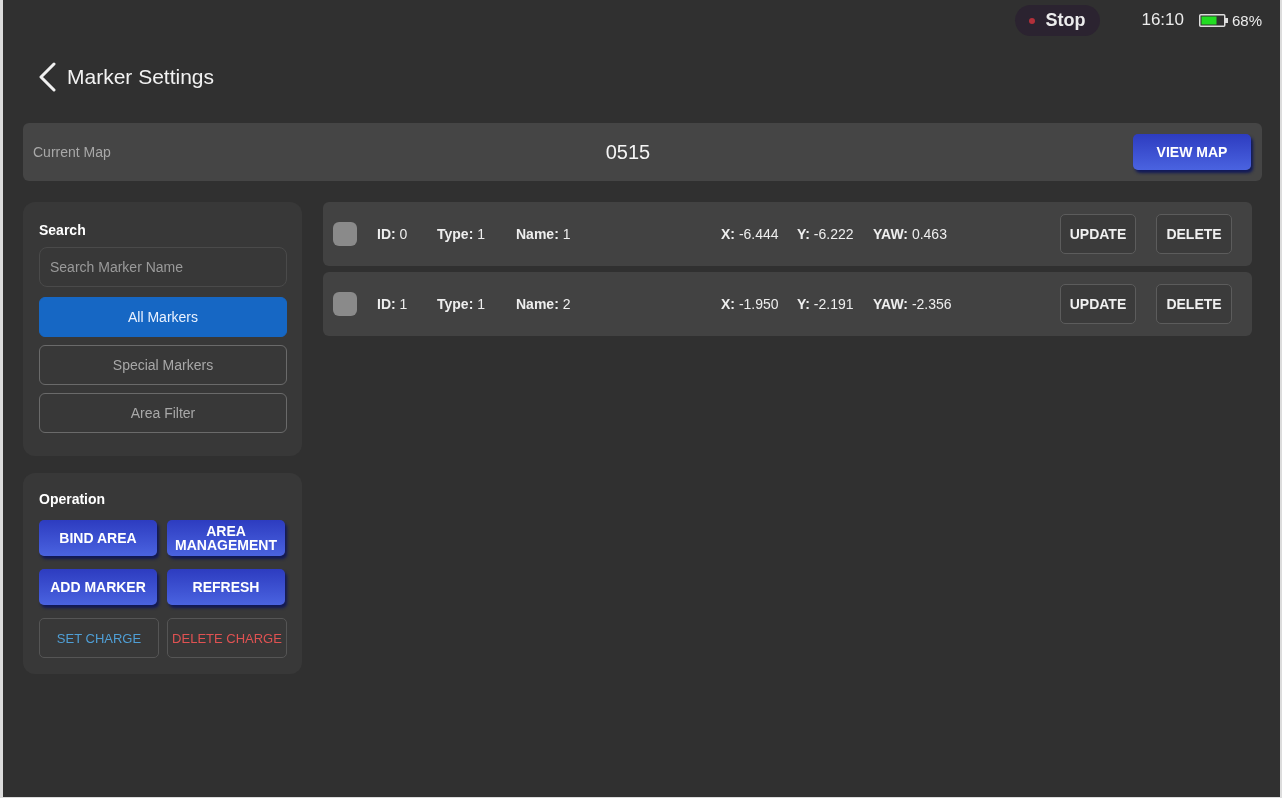 This screenshot has width=1282, height=798. Describe the element at coordinates (750, 304) in the screenshot. I see `marker-field: X: -1.950` at that location.